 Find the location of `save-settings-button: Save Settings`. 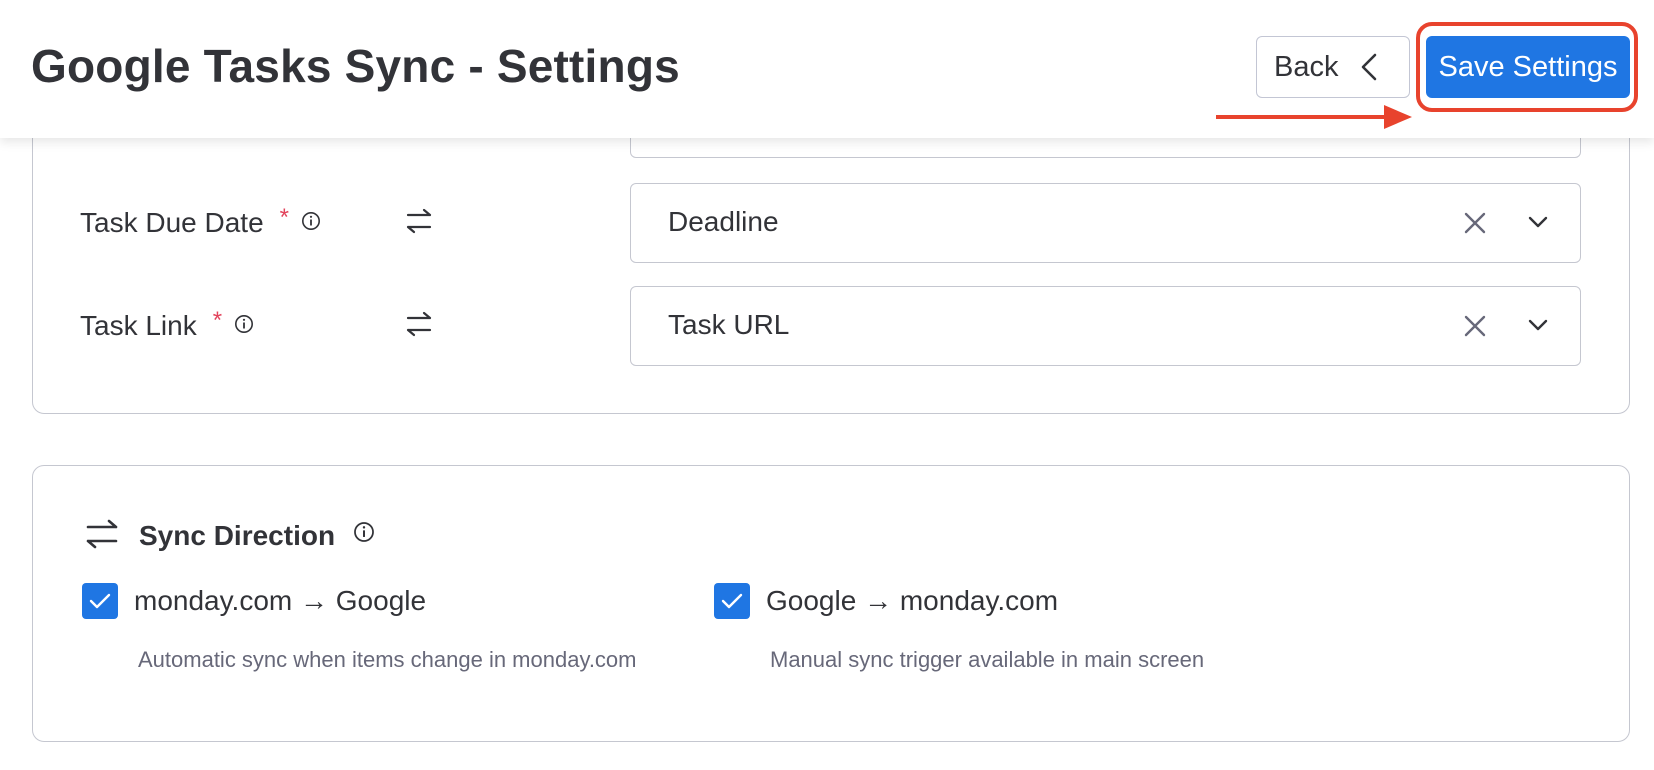

save-settings-button: Save Settings is located at coordinates (1528, 67).